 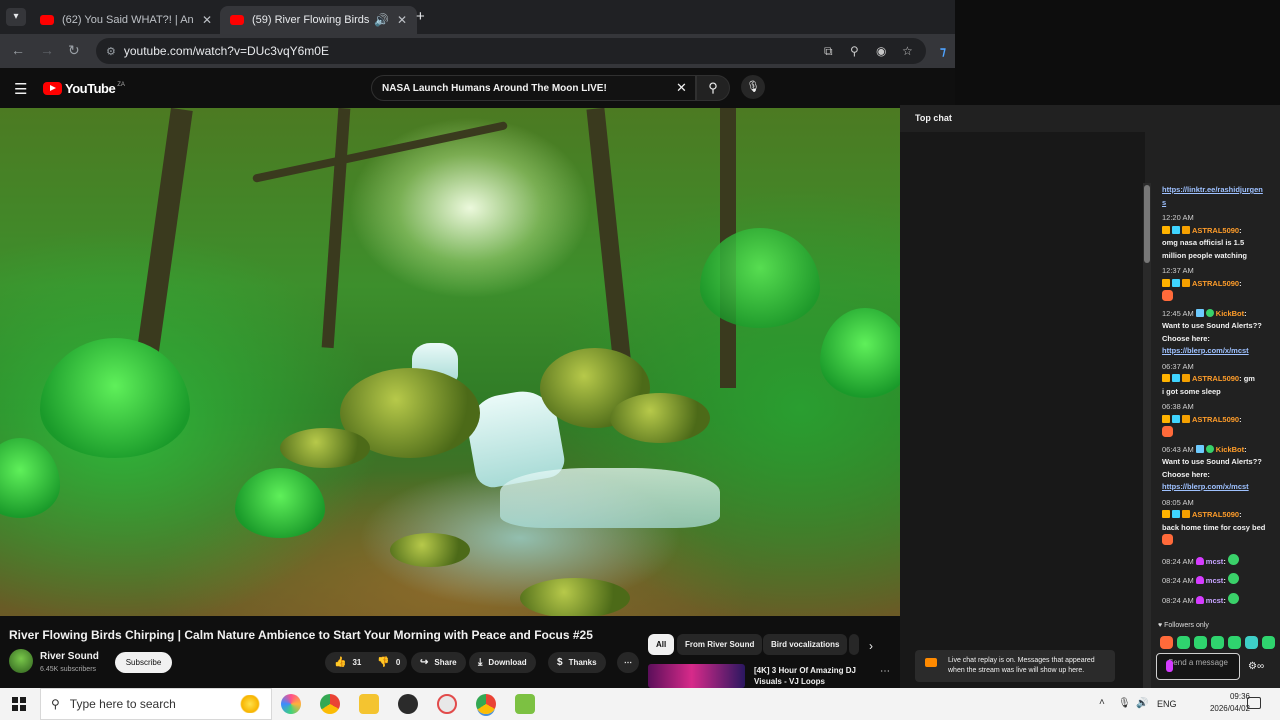 What do you see at coordinates (1147, 435) in the screenshot?
I see `chat-scrollbar` at bounding box center [1147, 435].